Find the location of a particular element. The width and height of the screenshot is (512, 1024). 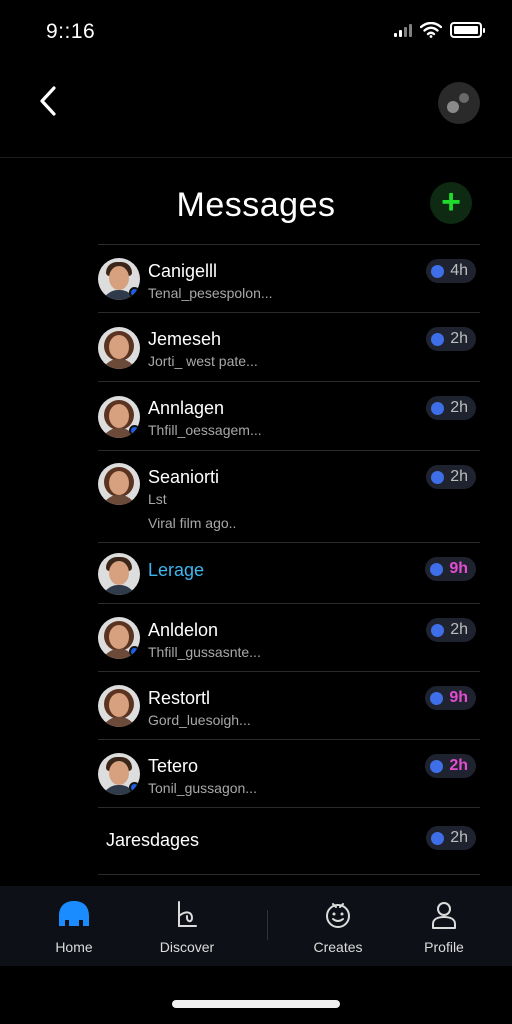

tab-bar: Home Discover Creates Profile is located at coordinates (256, 926).